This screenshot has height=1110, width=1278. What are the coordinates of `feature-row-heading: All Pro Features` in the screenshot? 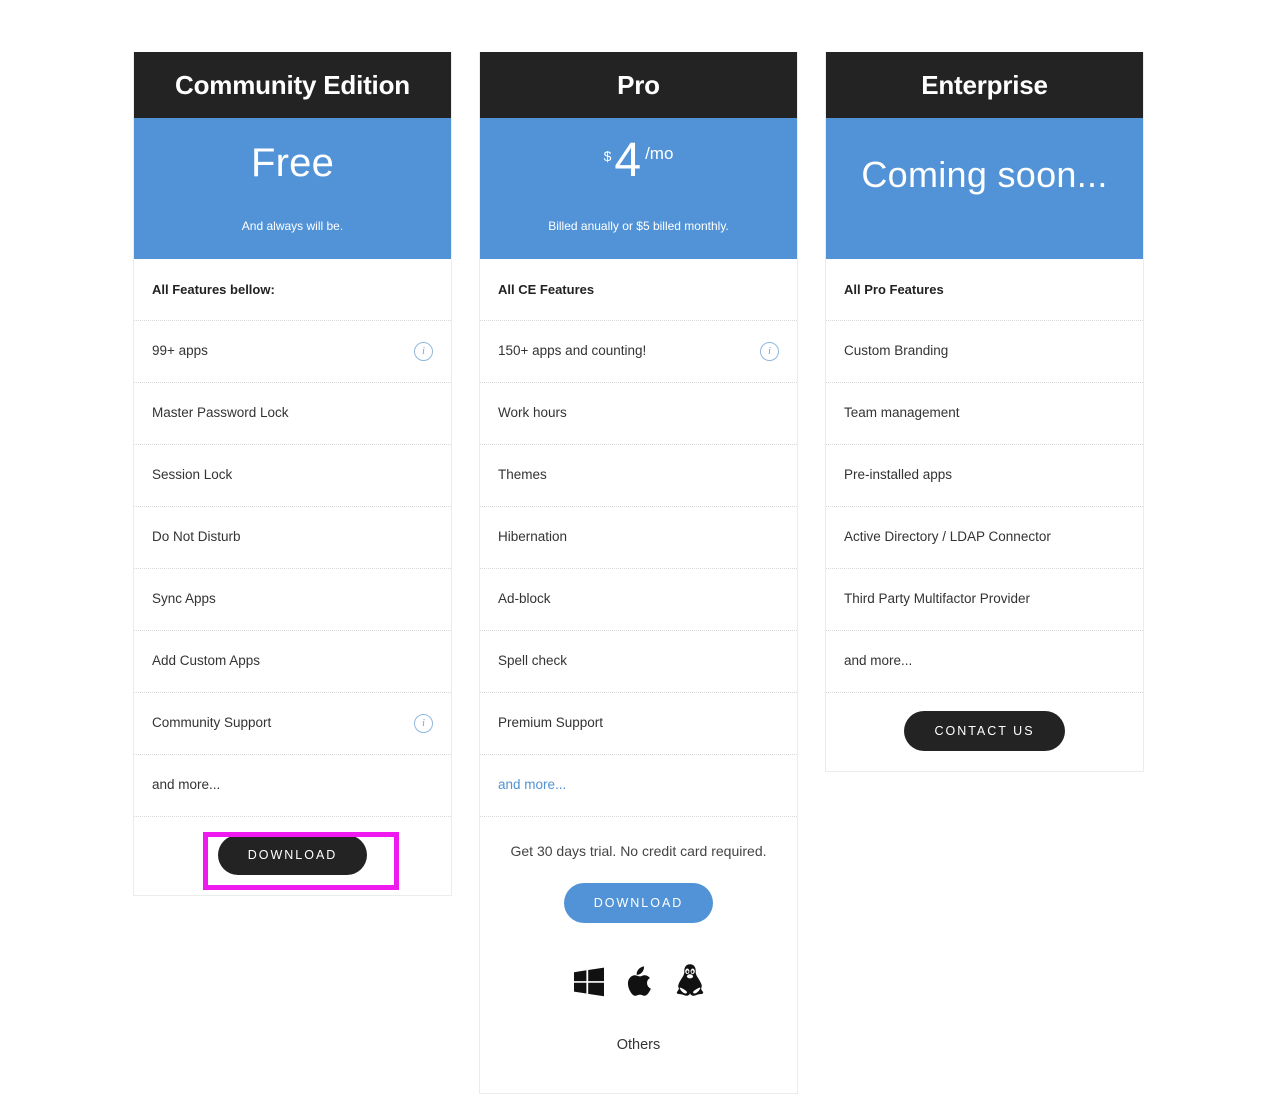 It's located at (984, 290).